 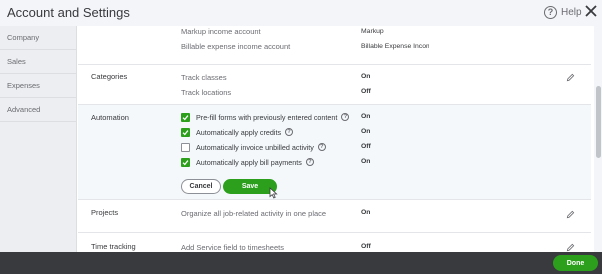 I want to click on apply-bill-payments-label: Automatically apply bill payments, so click(x=249, y=162).